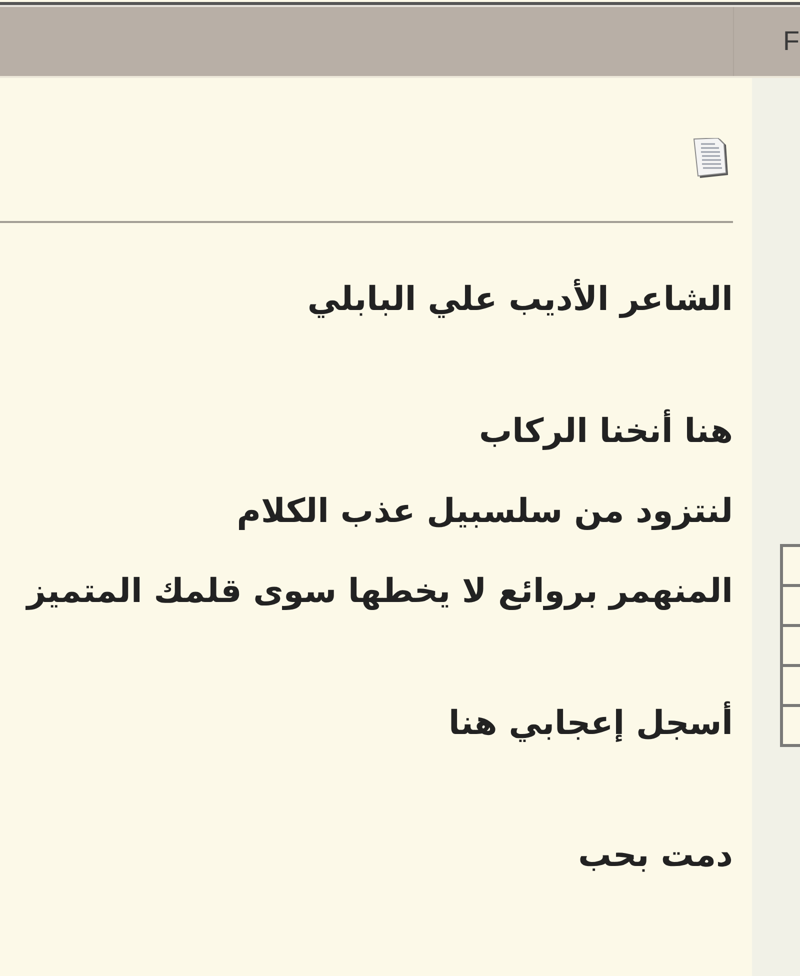 Image resolution: width=800 pixels, height=976 pixels. What do you see at coordinates (712, 158) in the screenshot?
I see `document-icon` at bounding box center [712, 158].